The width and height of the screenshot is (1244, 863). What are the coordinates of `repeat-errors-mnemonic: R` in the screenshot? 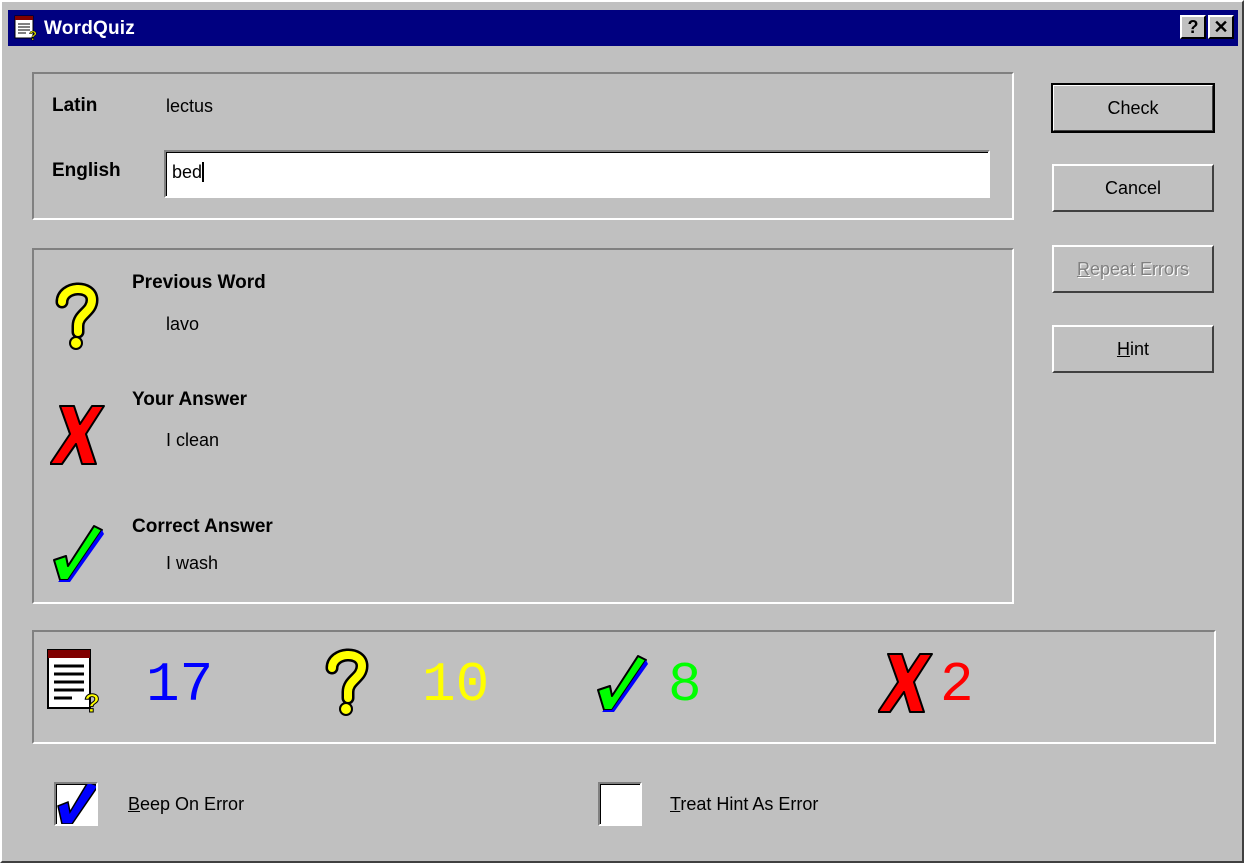 It's located at (1083, 269).